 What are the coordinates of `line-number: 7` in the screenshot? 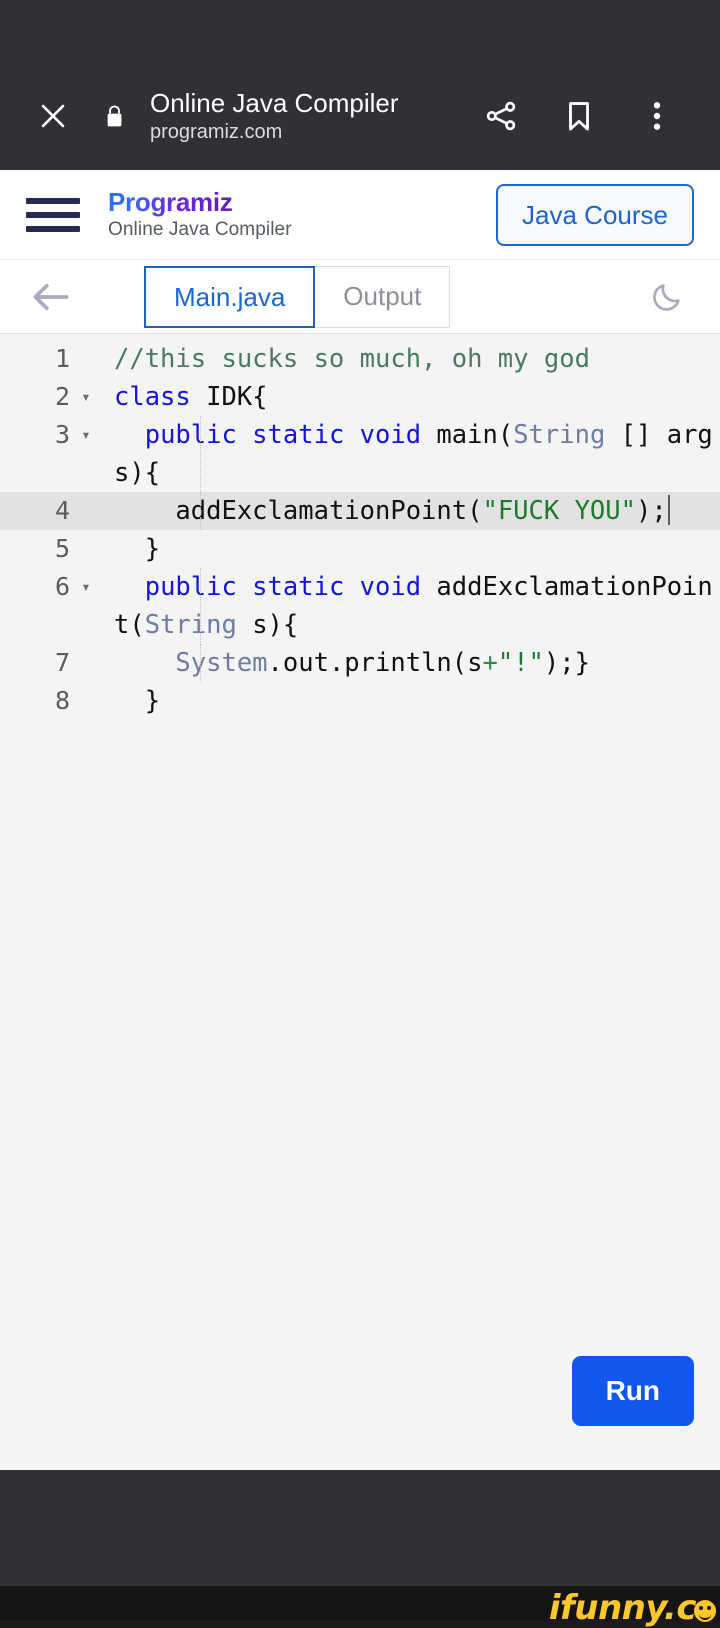 It's located at (62, 662).